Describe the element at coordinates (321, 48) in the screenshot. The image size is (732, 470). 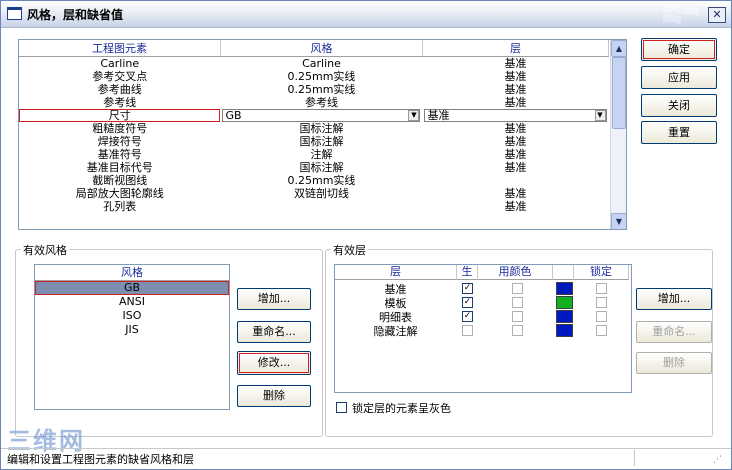
I see `grid-header-style: 风格` at that location.